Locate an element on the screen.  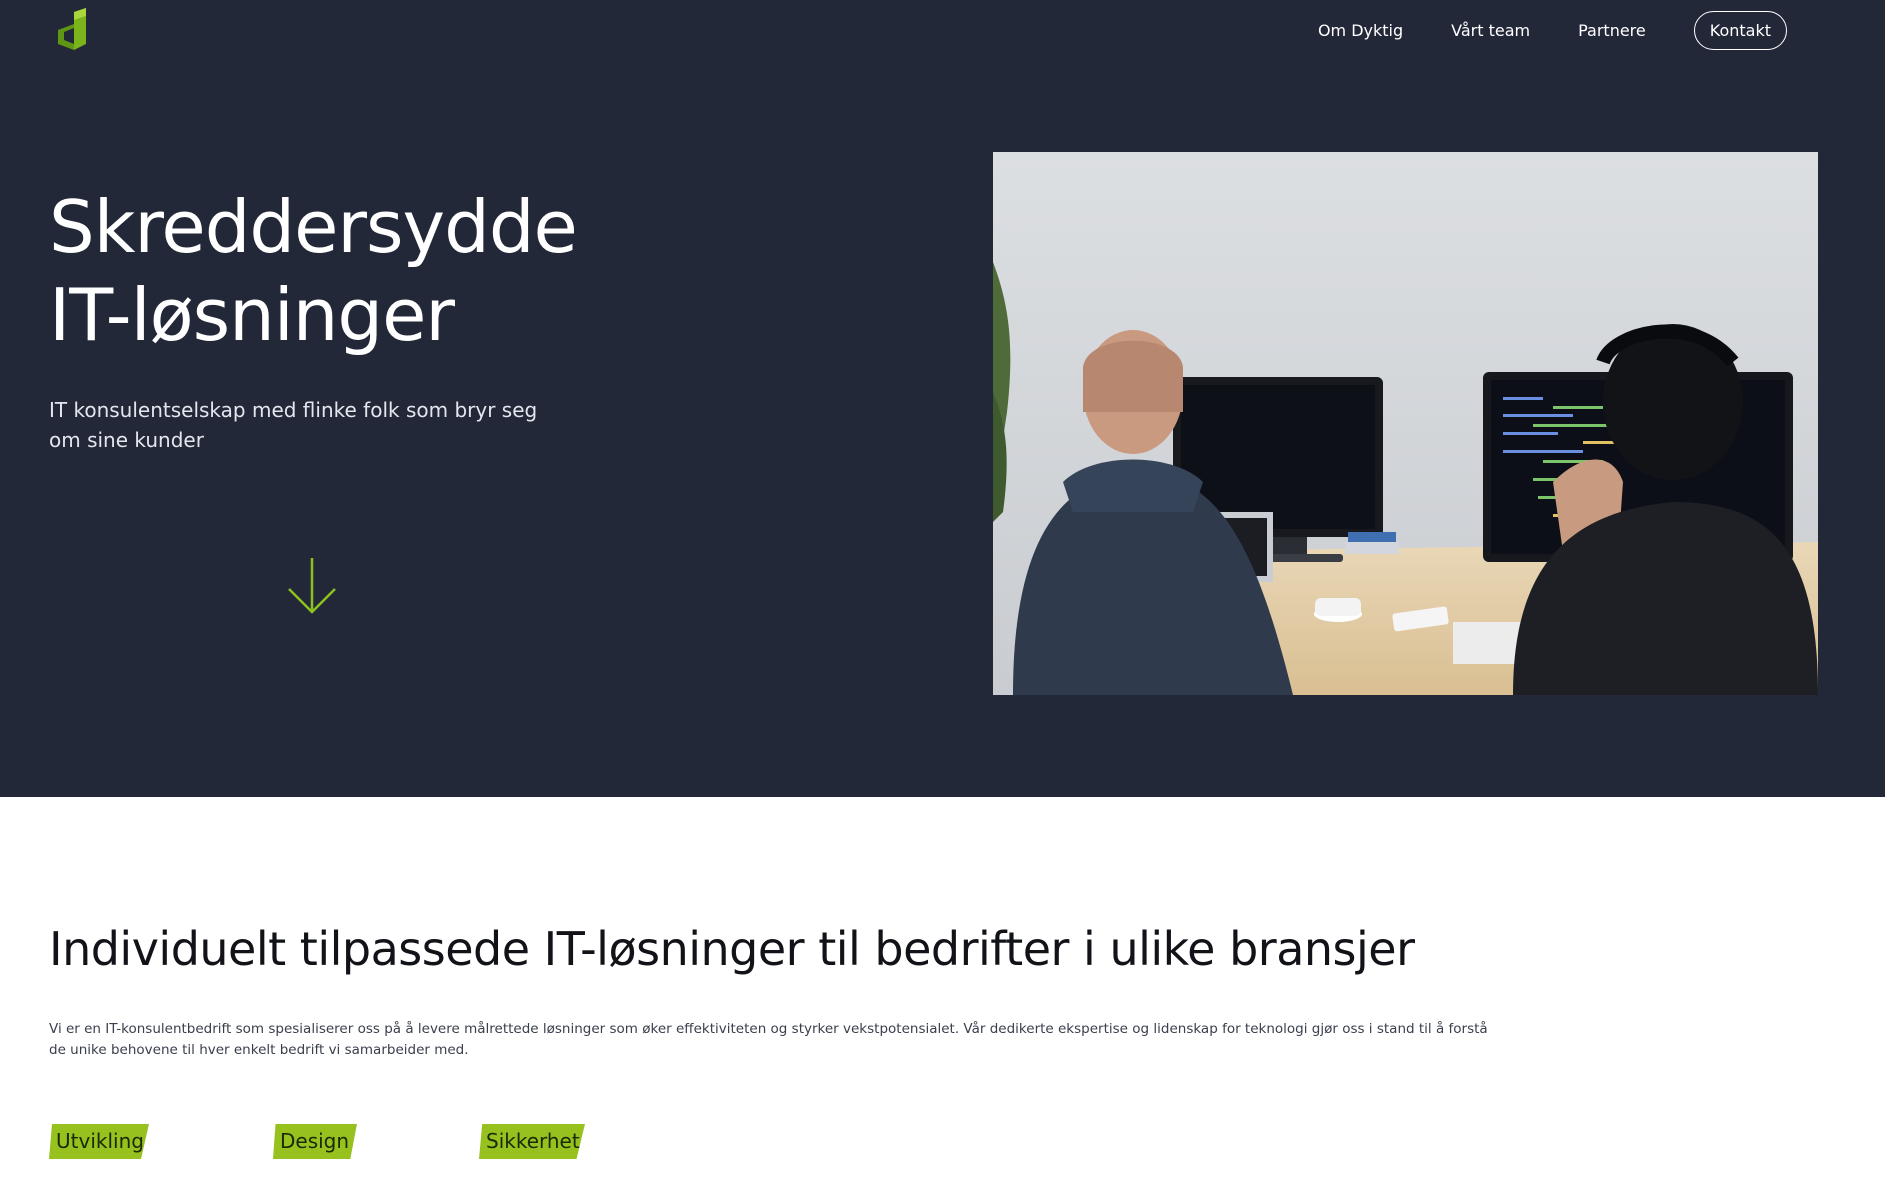
hero-title-line1: Skreddersydde is located at coordinates (313, 227).